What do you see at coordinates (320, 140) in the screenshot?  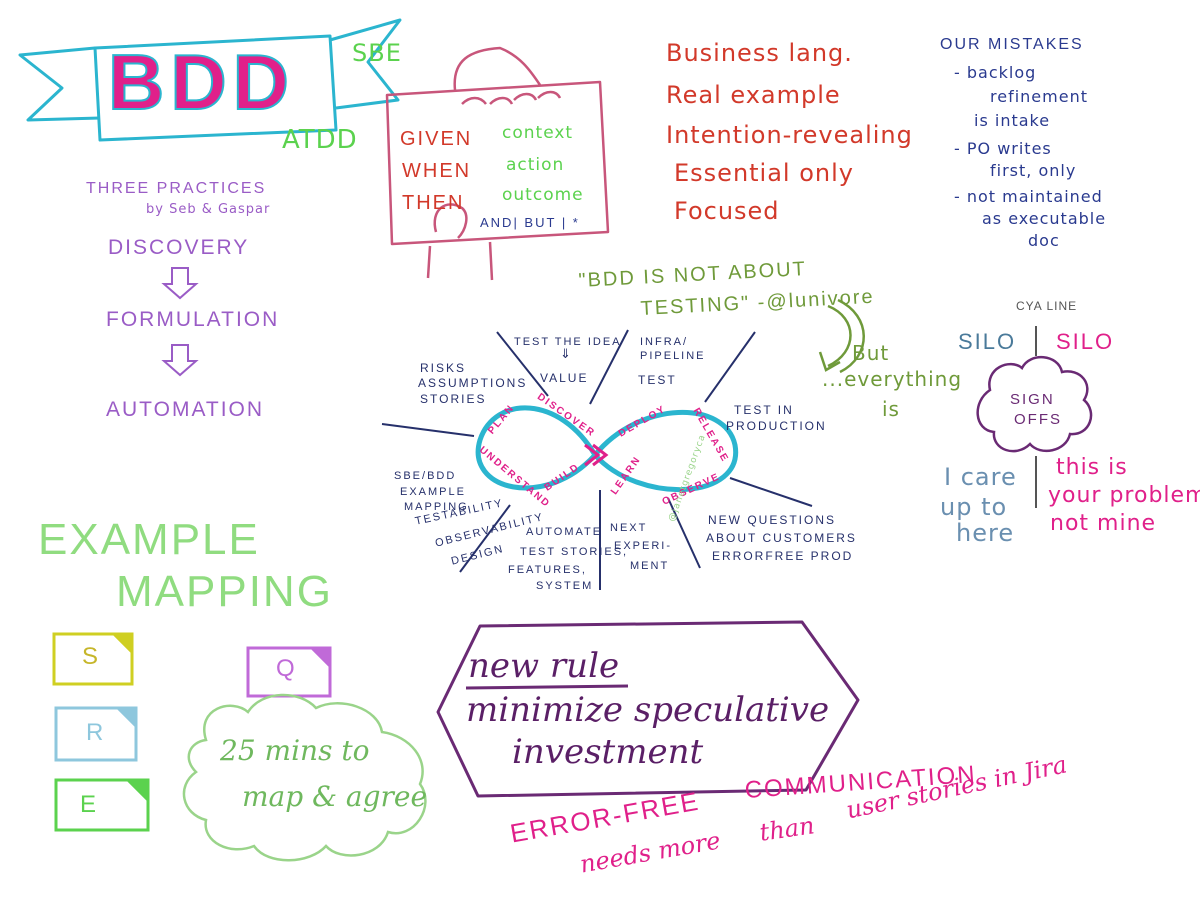 I see `atdd-label: ATDD` at bounding box center [320, 140].